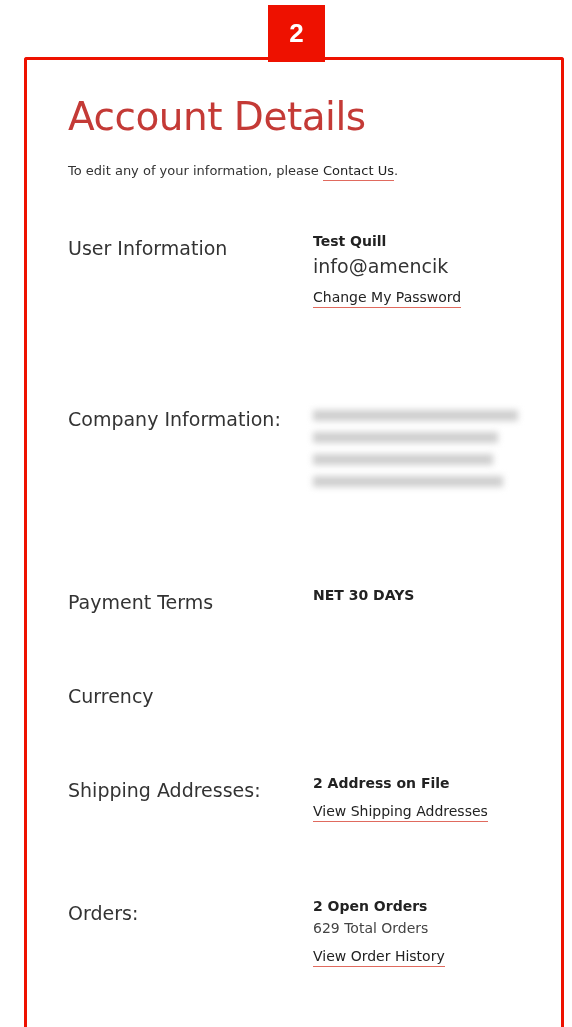 This screenshot has width=572, height=1027. What do you see at coordinates (111, 695) in the screenshot?
I see `field-label: Currency` at bounding box center [111, 695].